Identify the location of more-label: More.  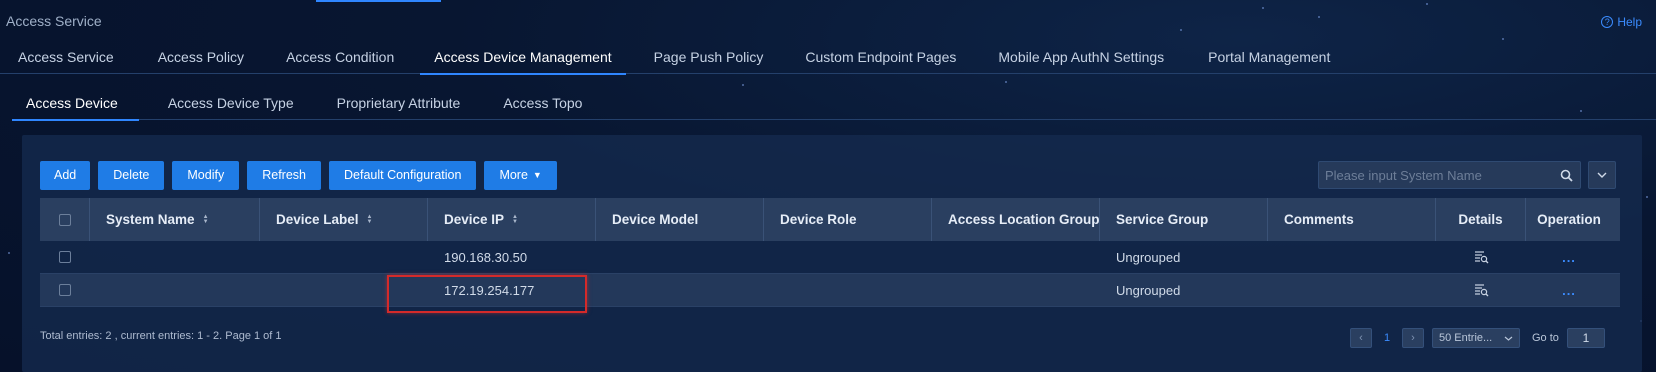
(513, 175).